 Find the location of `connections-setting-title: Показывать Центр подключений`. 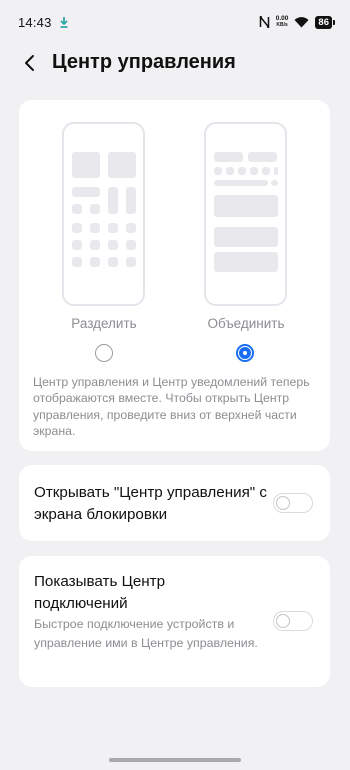

connections-setting-title: Показывать Центр подключений is located at coordinates (100, 592).